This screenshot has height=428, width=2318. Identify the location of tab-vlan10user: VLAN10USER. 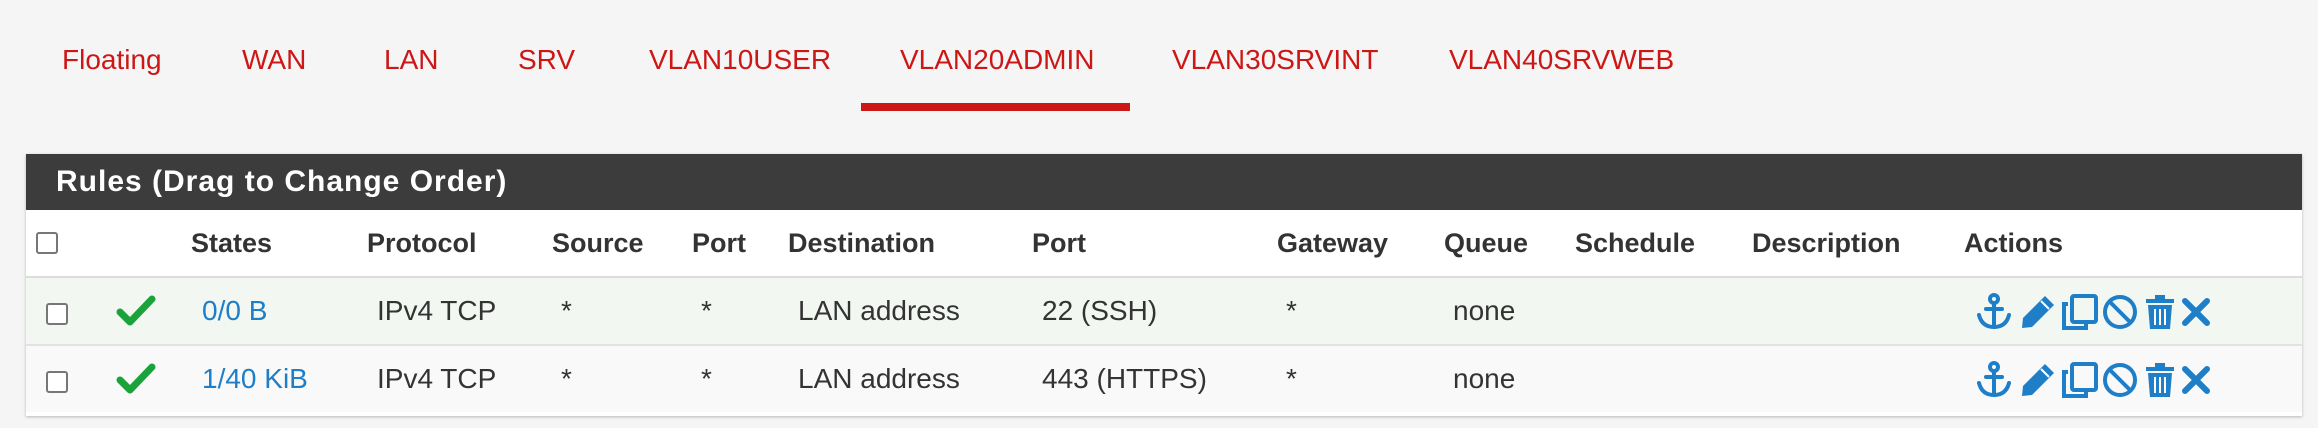
(740, 60).